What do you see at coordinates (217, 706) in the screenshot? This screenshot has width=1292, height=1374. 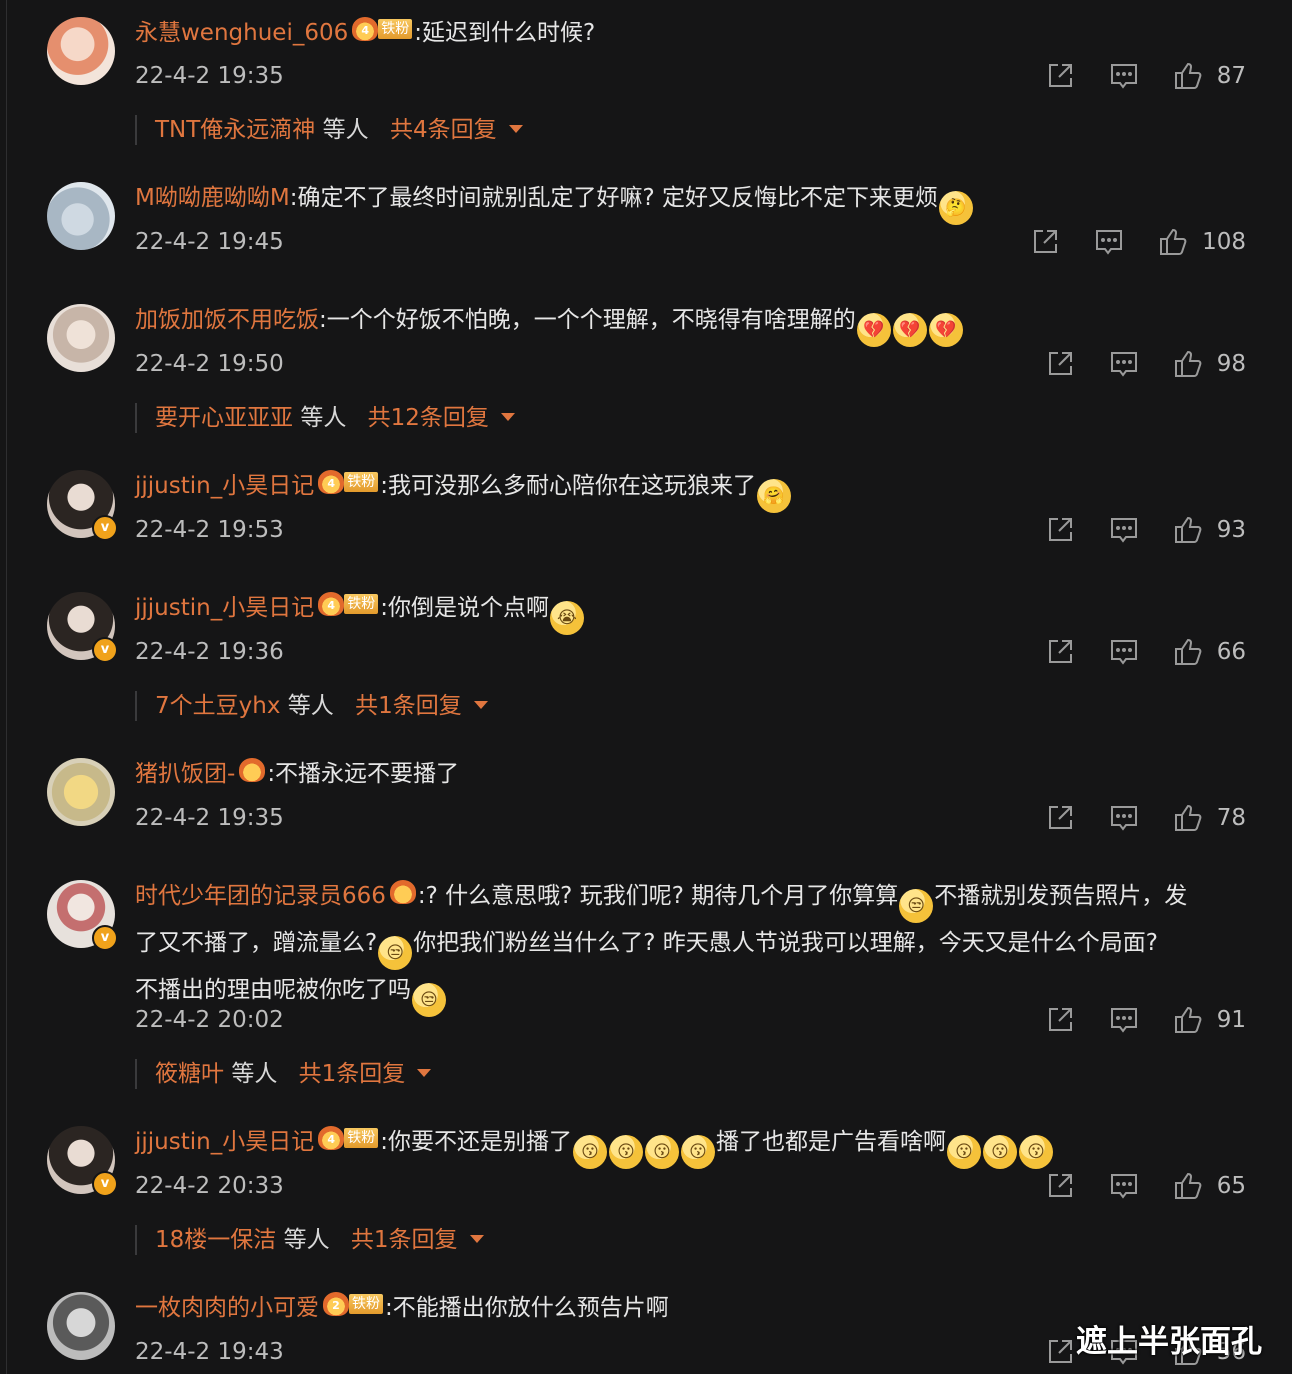 I see `reply-user: 7个土豆yhx` at bounding box center [217, 706].